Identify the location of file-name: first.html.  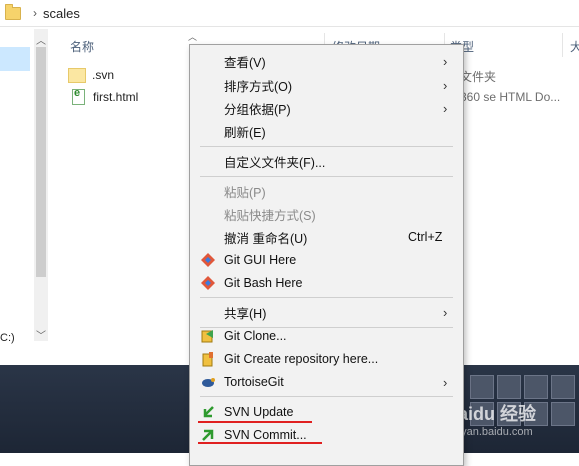
(116, 97).